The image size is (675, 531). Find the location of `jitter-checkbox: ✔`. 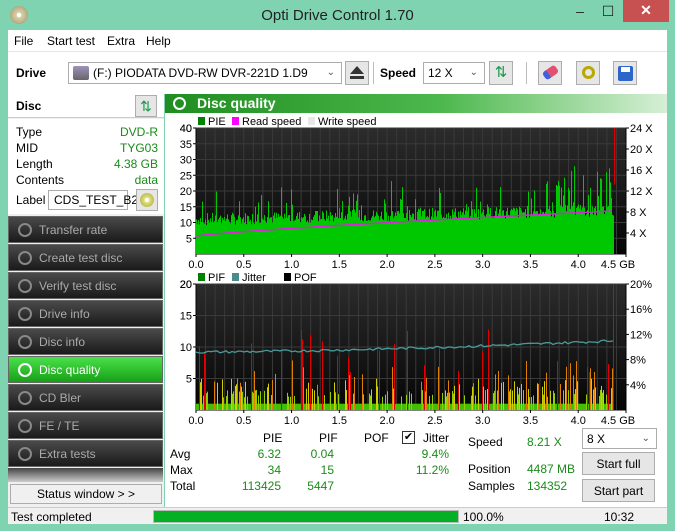

jitter-checkbox: ✔ is located at coordinates (408, 437).